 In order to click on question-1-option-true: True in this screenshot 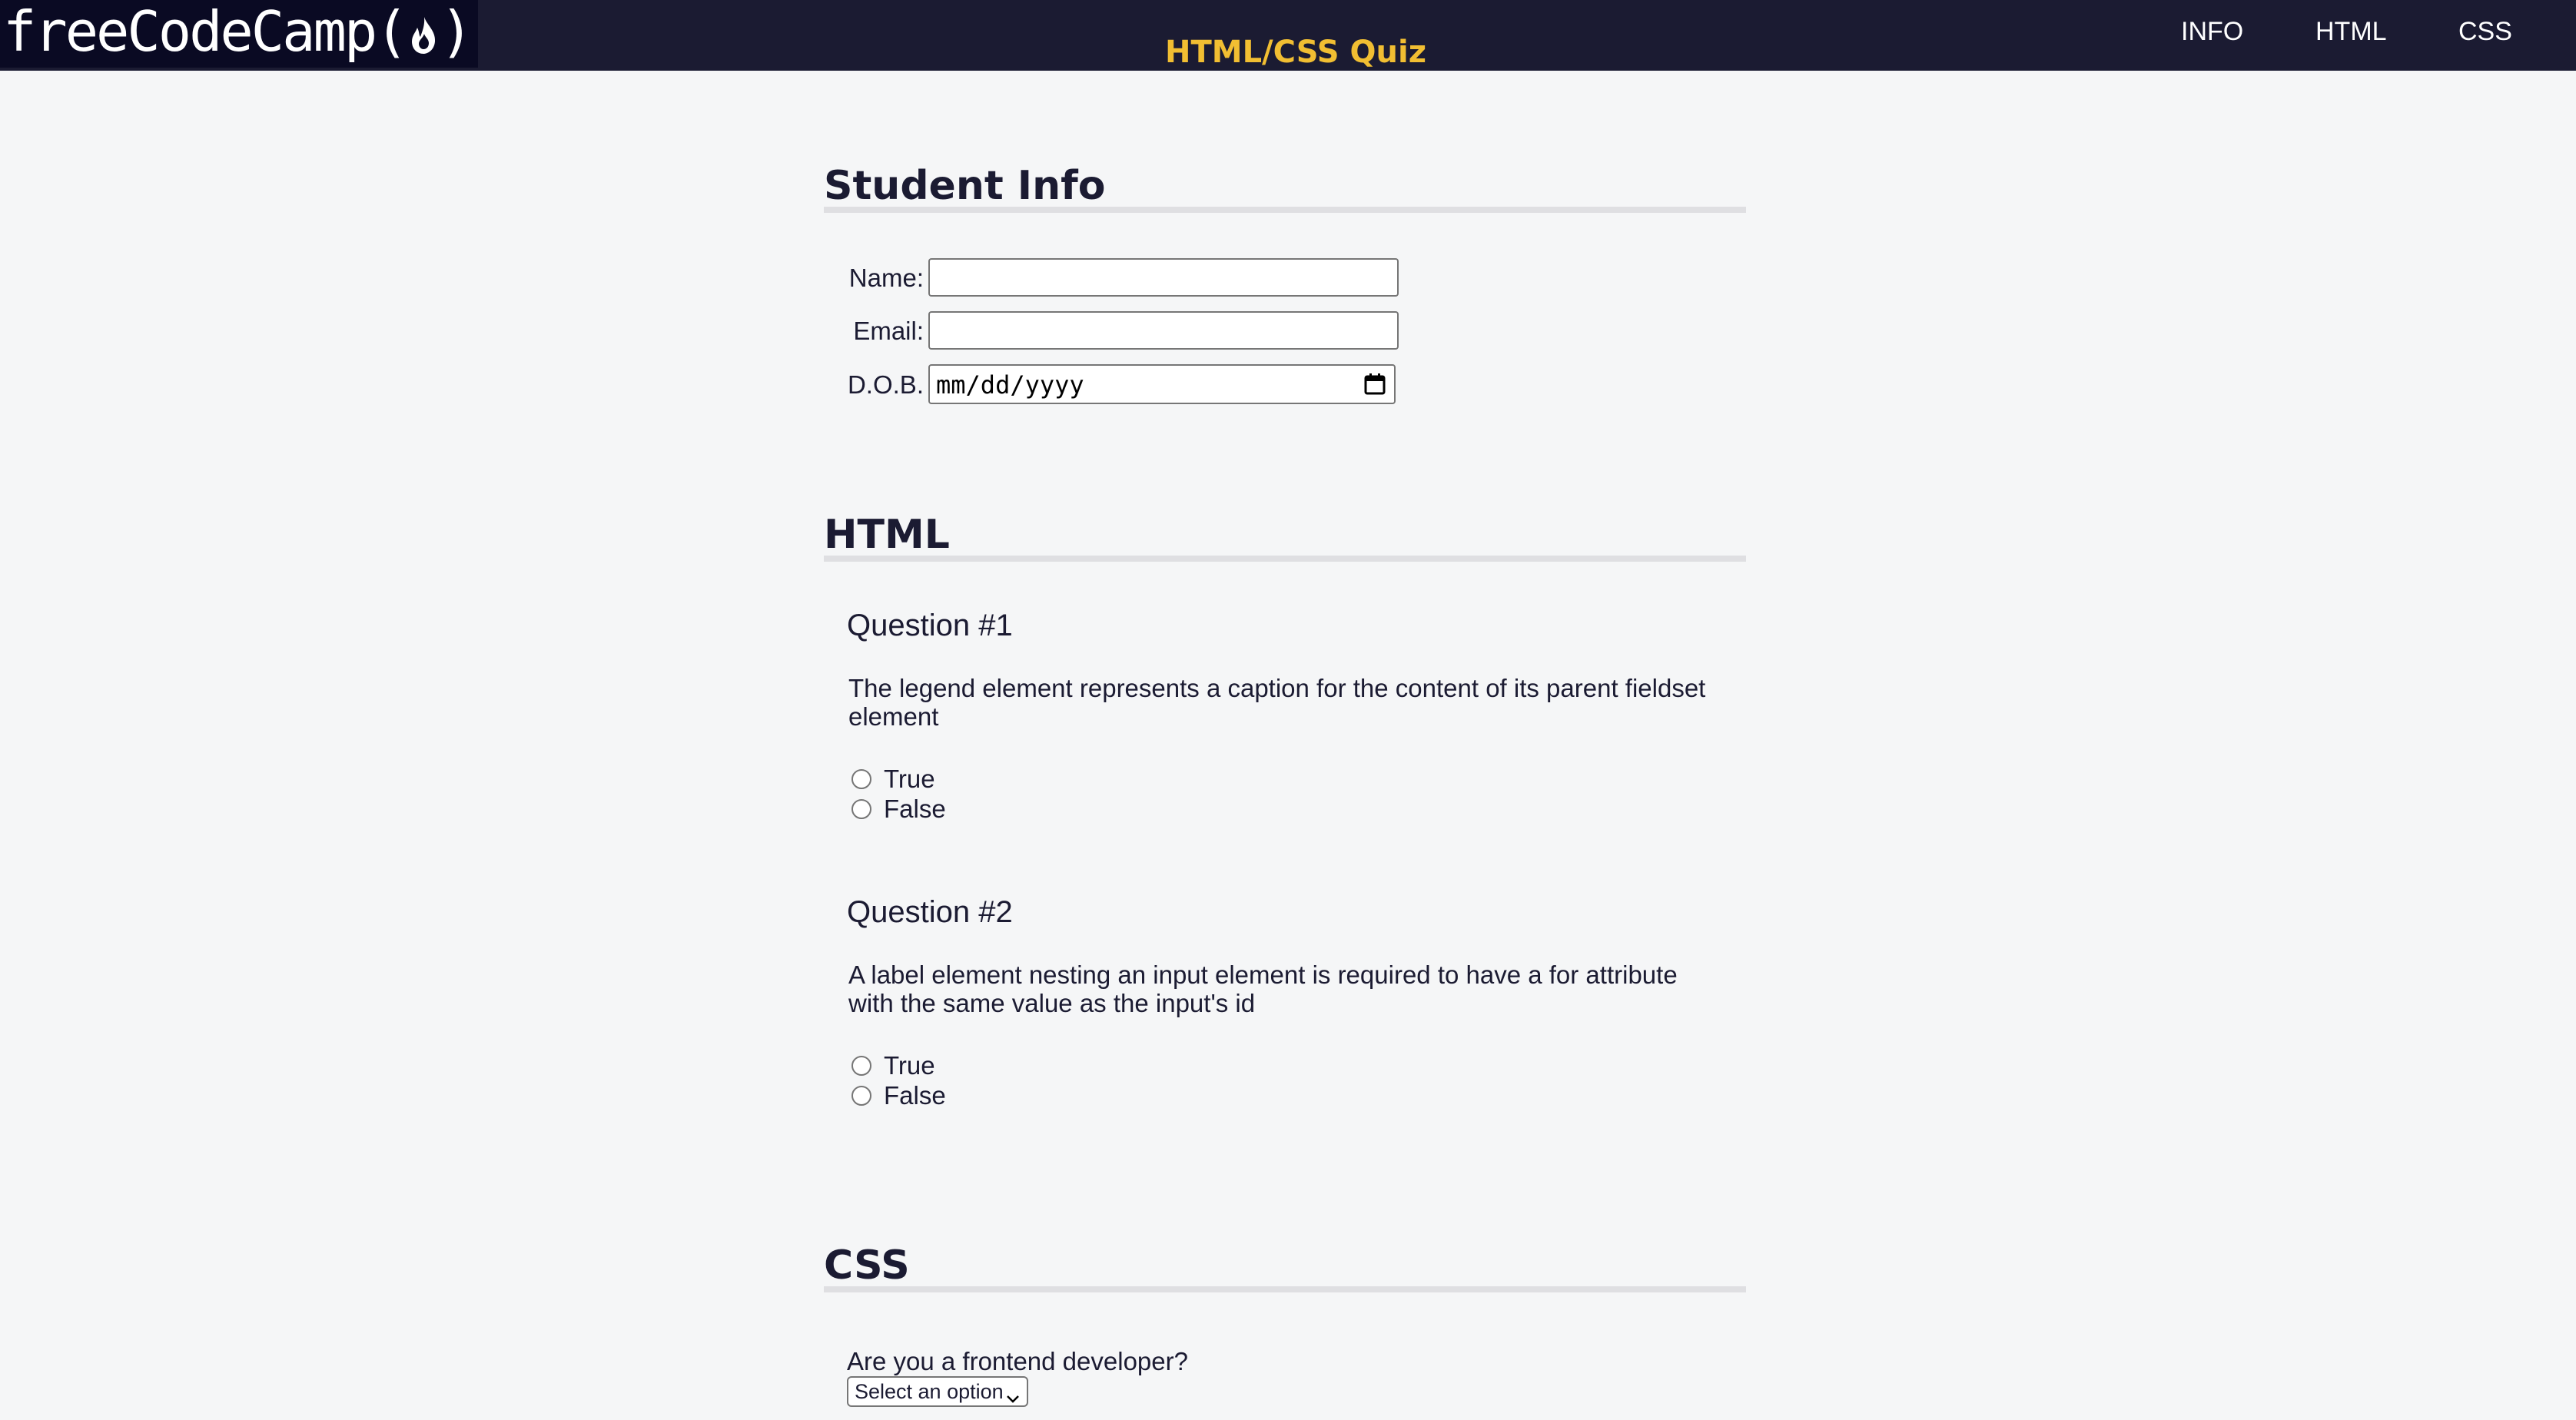, I will do `click(893, 779)`.